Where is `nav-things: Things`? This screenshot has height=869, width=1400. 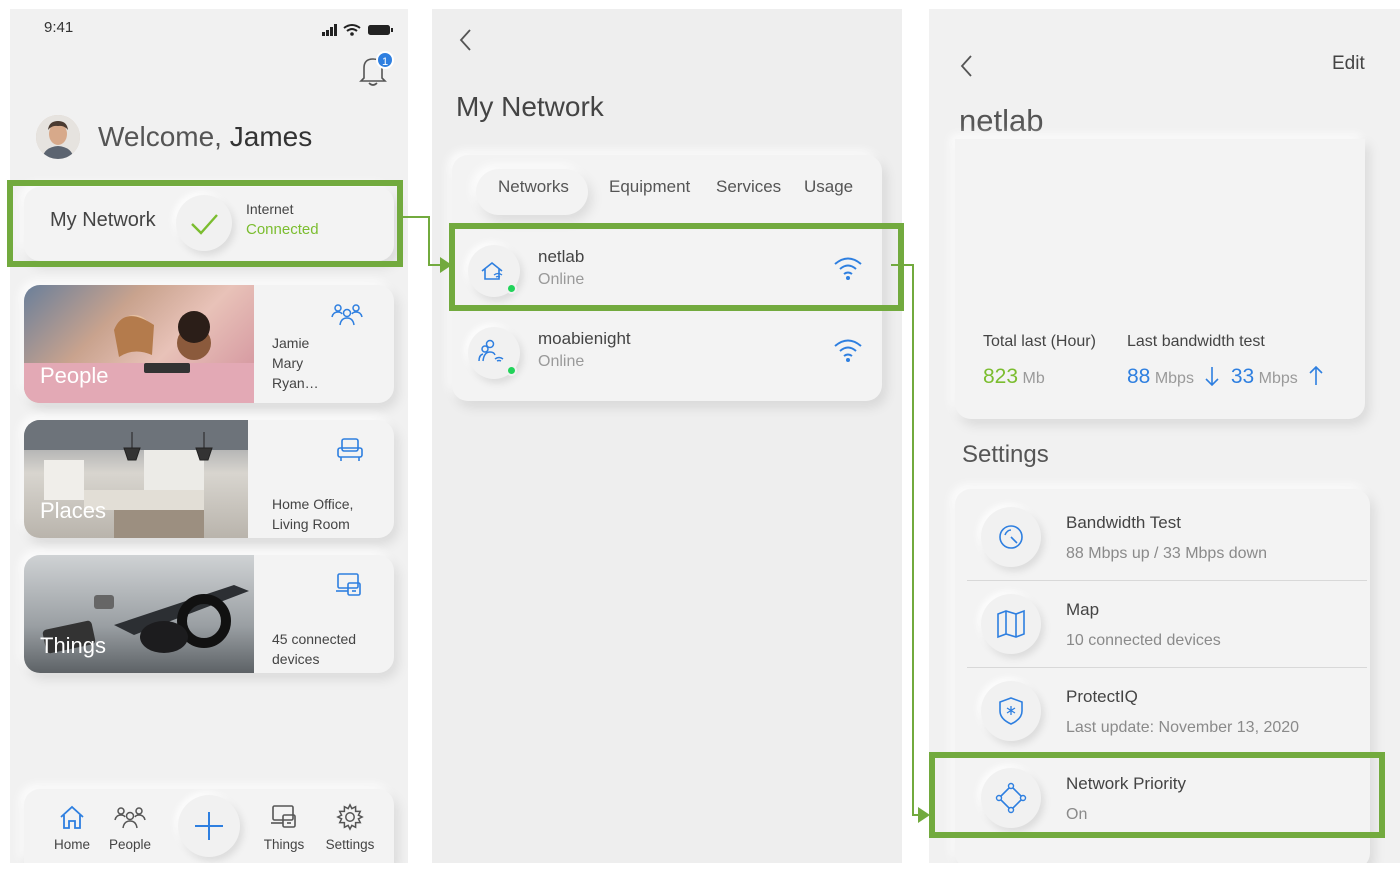
nav-things: Things is located at coordinates (284, 827).